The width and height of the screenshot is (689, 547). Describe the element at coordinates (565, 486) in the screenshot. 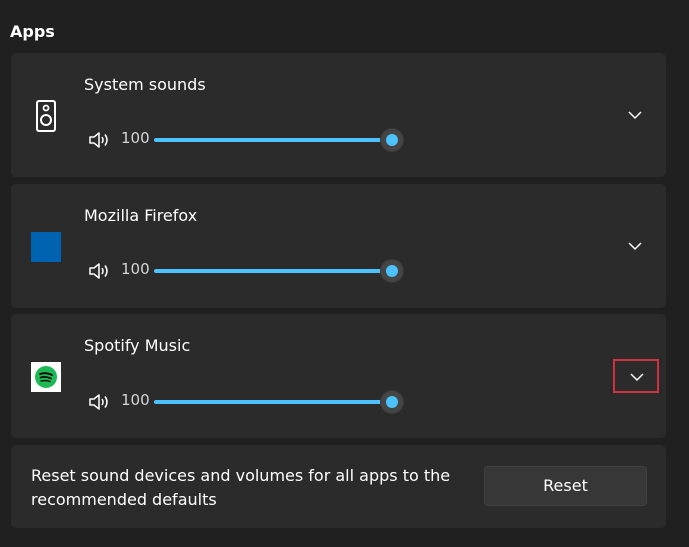

I see `reset-button: Reset` at that location.